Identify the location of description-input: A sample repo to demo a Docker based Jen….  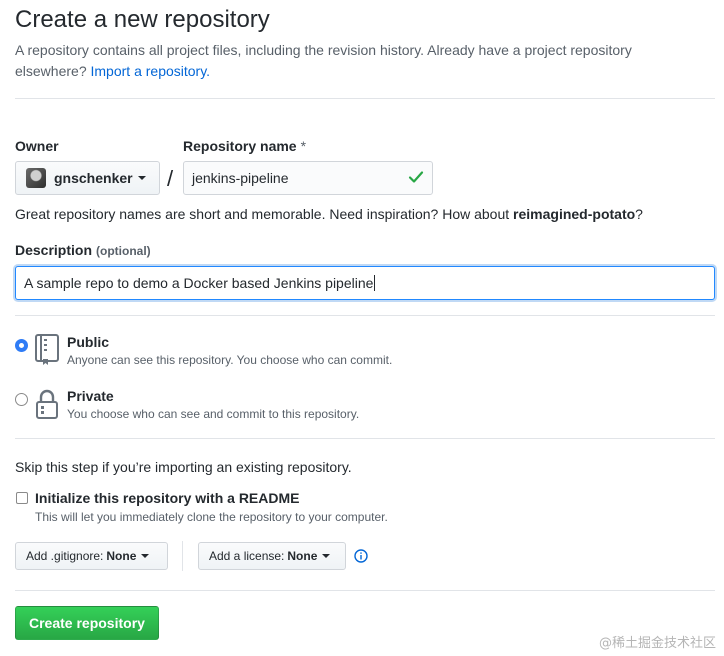
(365, 283).